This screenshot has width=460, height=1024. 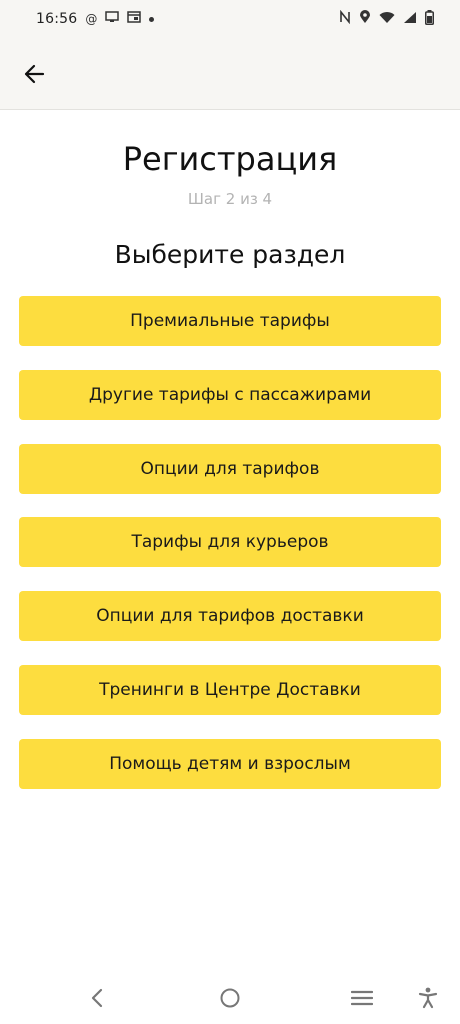 I want to click on app-bar, so click(x=230, y=74).